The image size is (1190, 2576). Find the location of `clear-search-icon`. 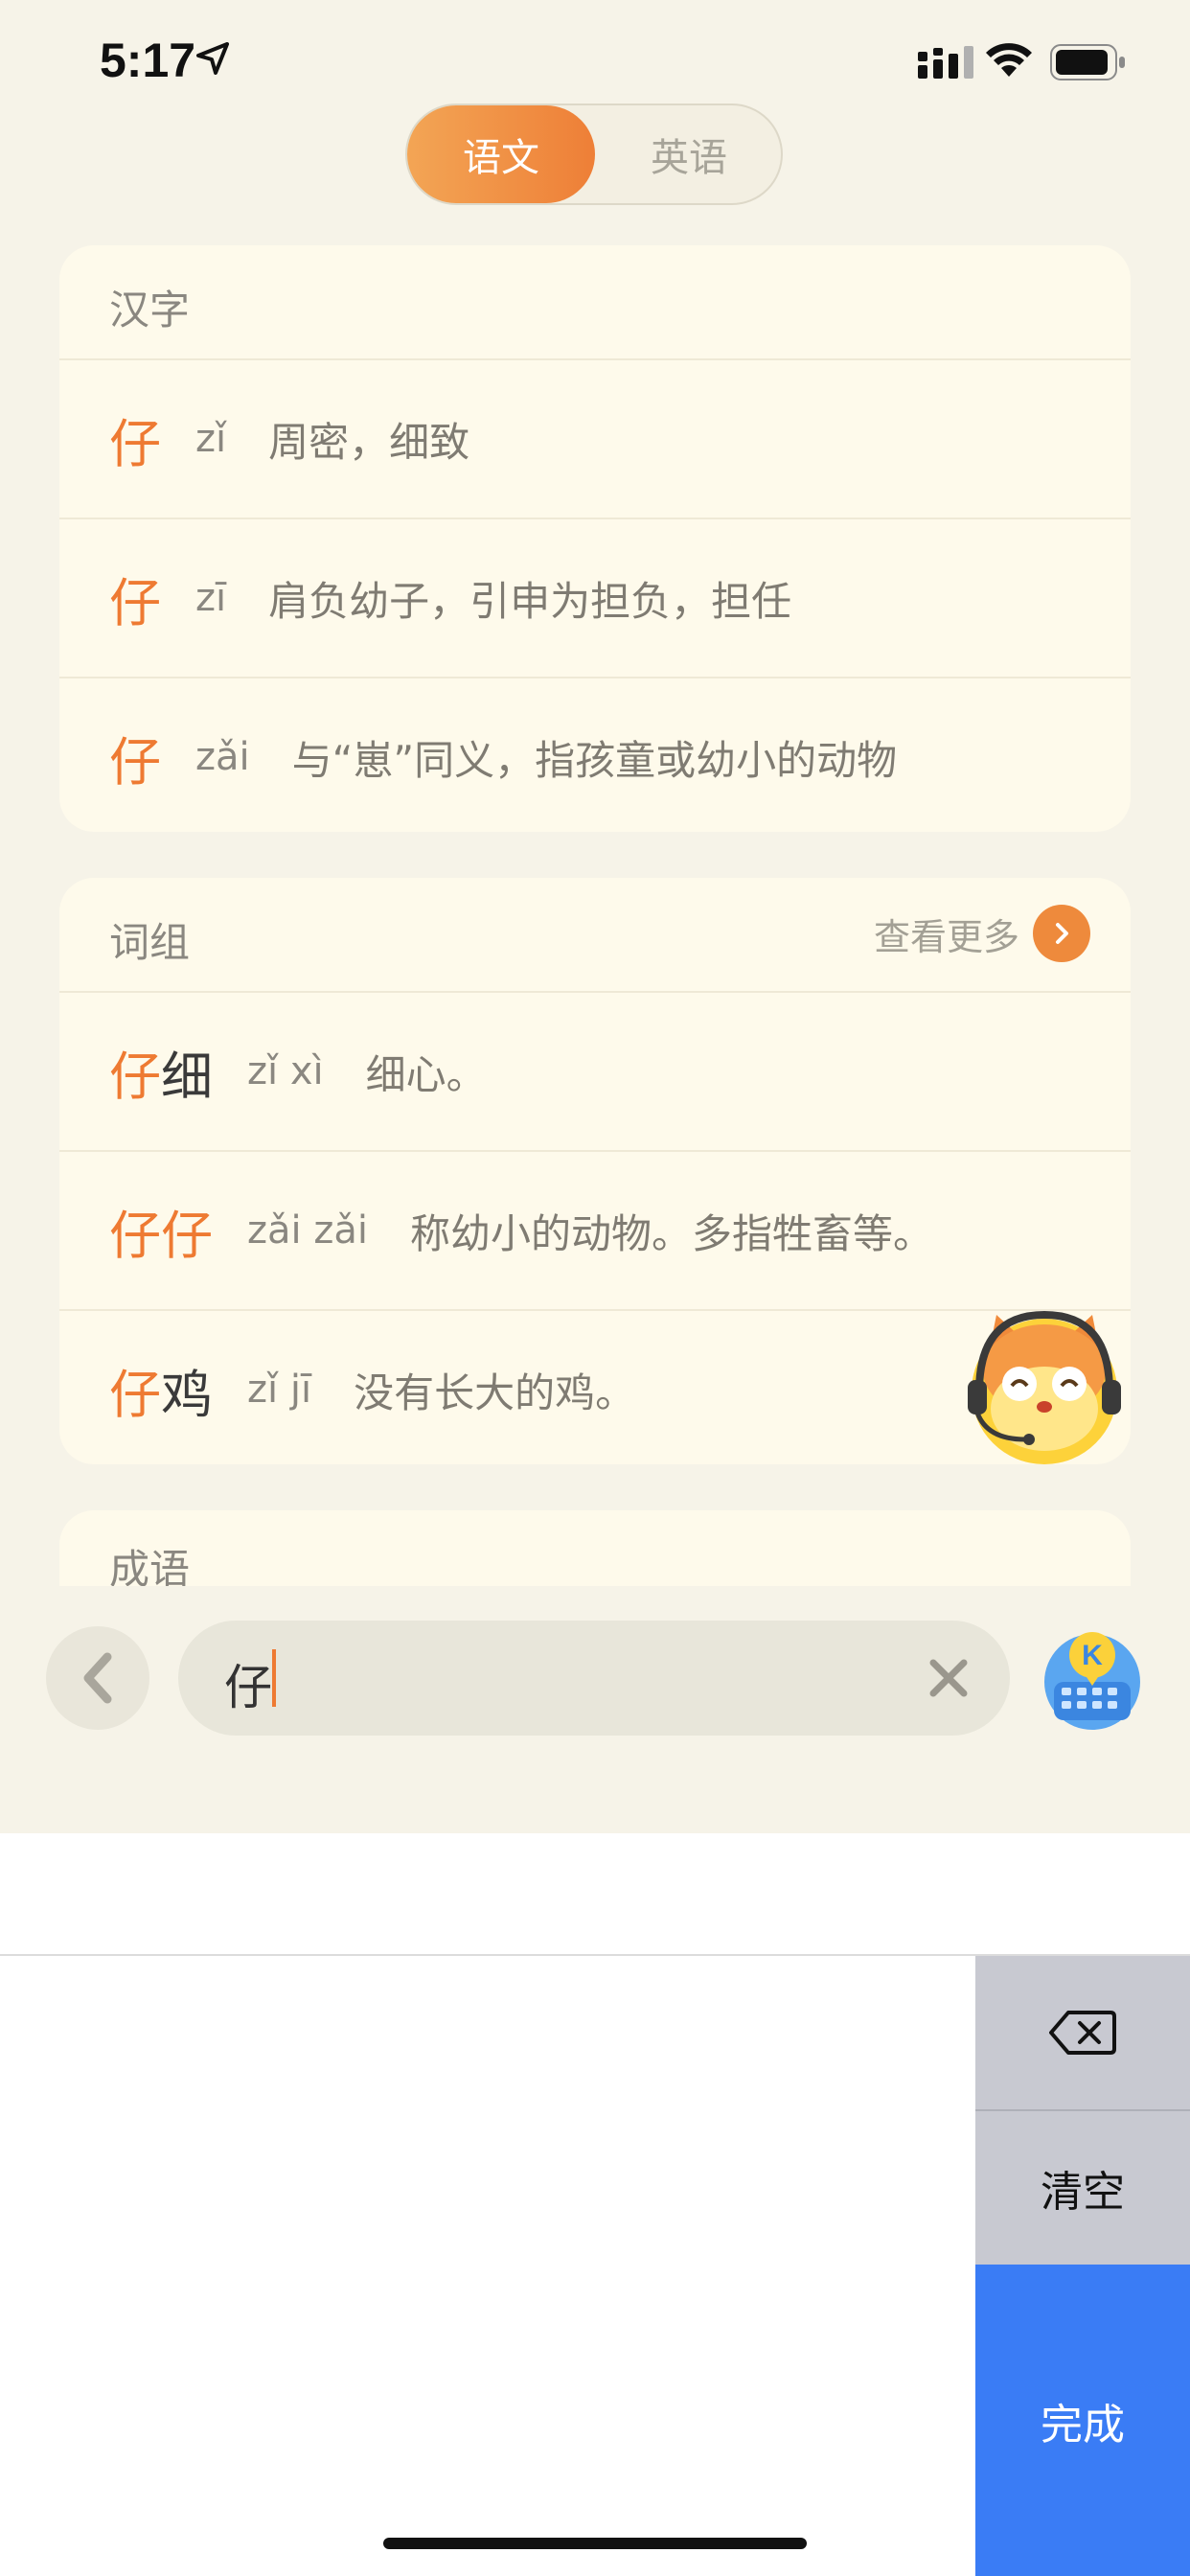

clear-search-icon is located at coordinates (949, 1678).